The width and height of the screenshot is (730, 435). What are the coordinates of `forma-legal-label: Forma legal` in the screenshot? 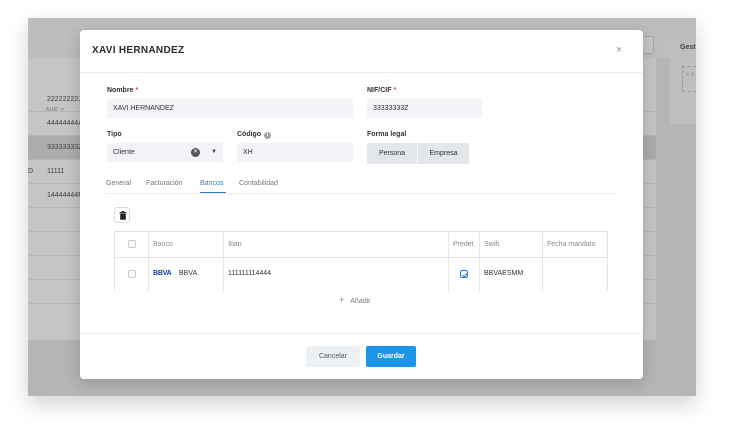 It's located at (387, 134).